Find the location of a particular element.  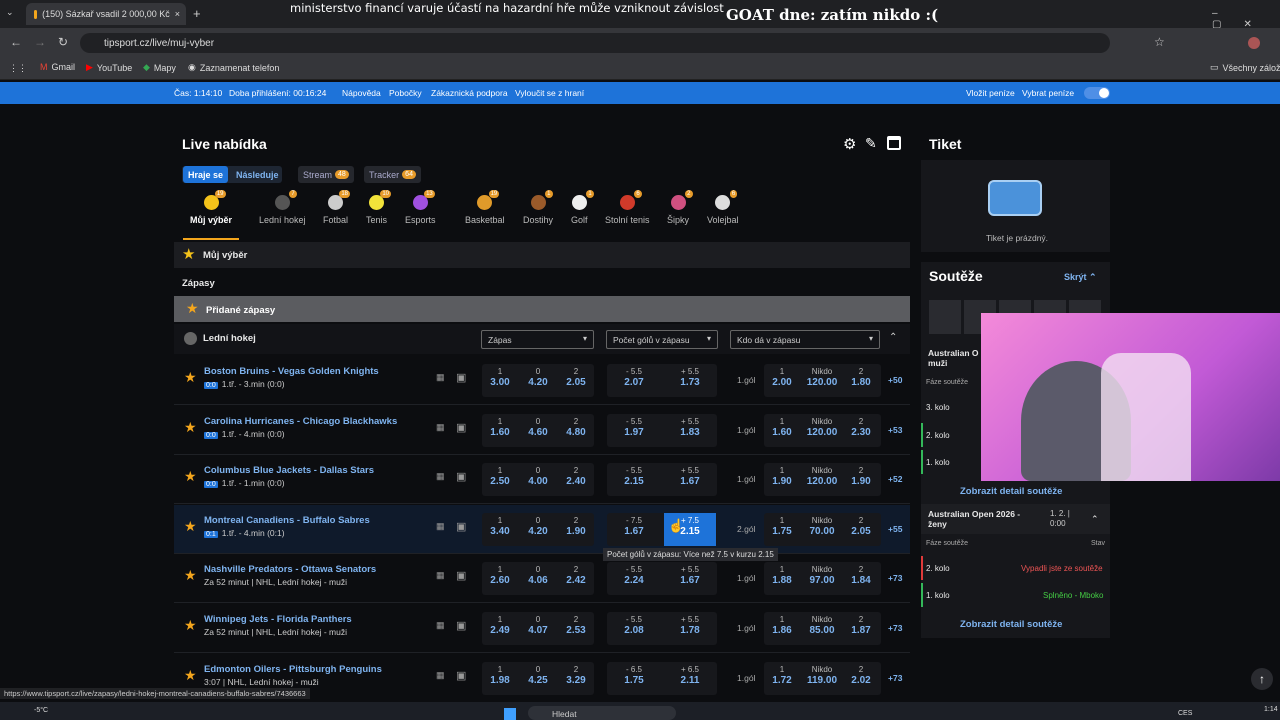

odds-draw: 0 4.00 is located at coordinates (538, 479).